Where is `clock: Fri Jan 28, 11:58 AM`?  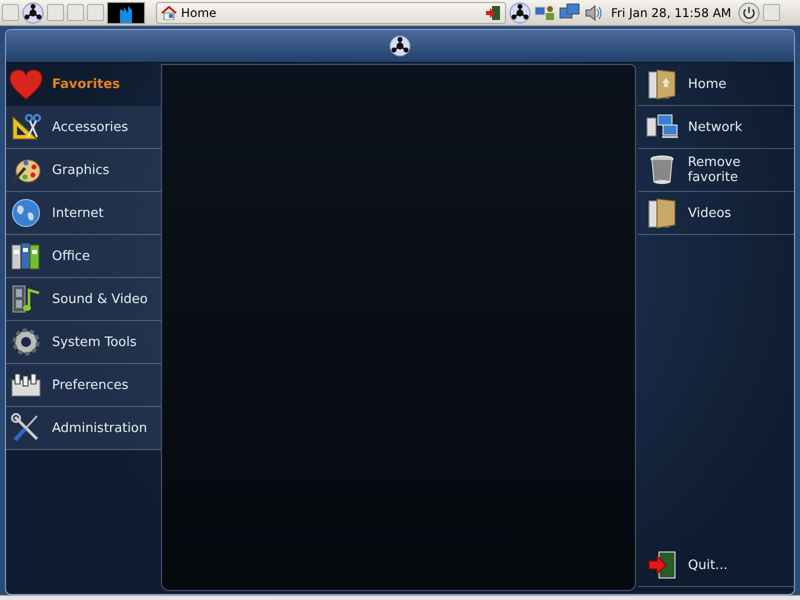 clock: Fri Jan 28, 11:58 AM is located at coordinates (671, 13).